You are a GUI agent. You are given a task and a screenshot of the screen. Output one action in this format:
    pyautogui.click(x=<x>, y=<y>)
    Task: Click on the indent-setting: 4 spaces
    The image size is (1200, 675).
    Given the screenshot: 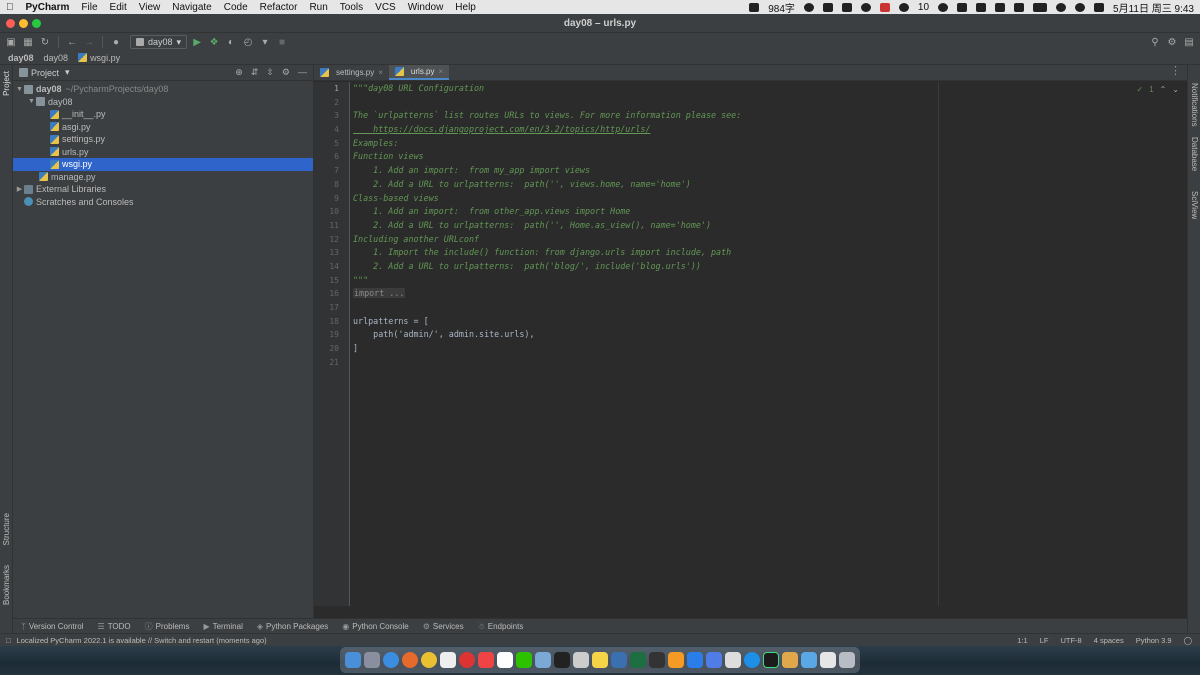 What is the action you would take?
    pyautogui.click(x=1109, y=640)
    